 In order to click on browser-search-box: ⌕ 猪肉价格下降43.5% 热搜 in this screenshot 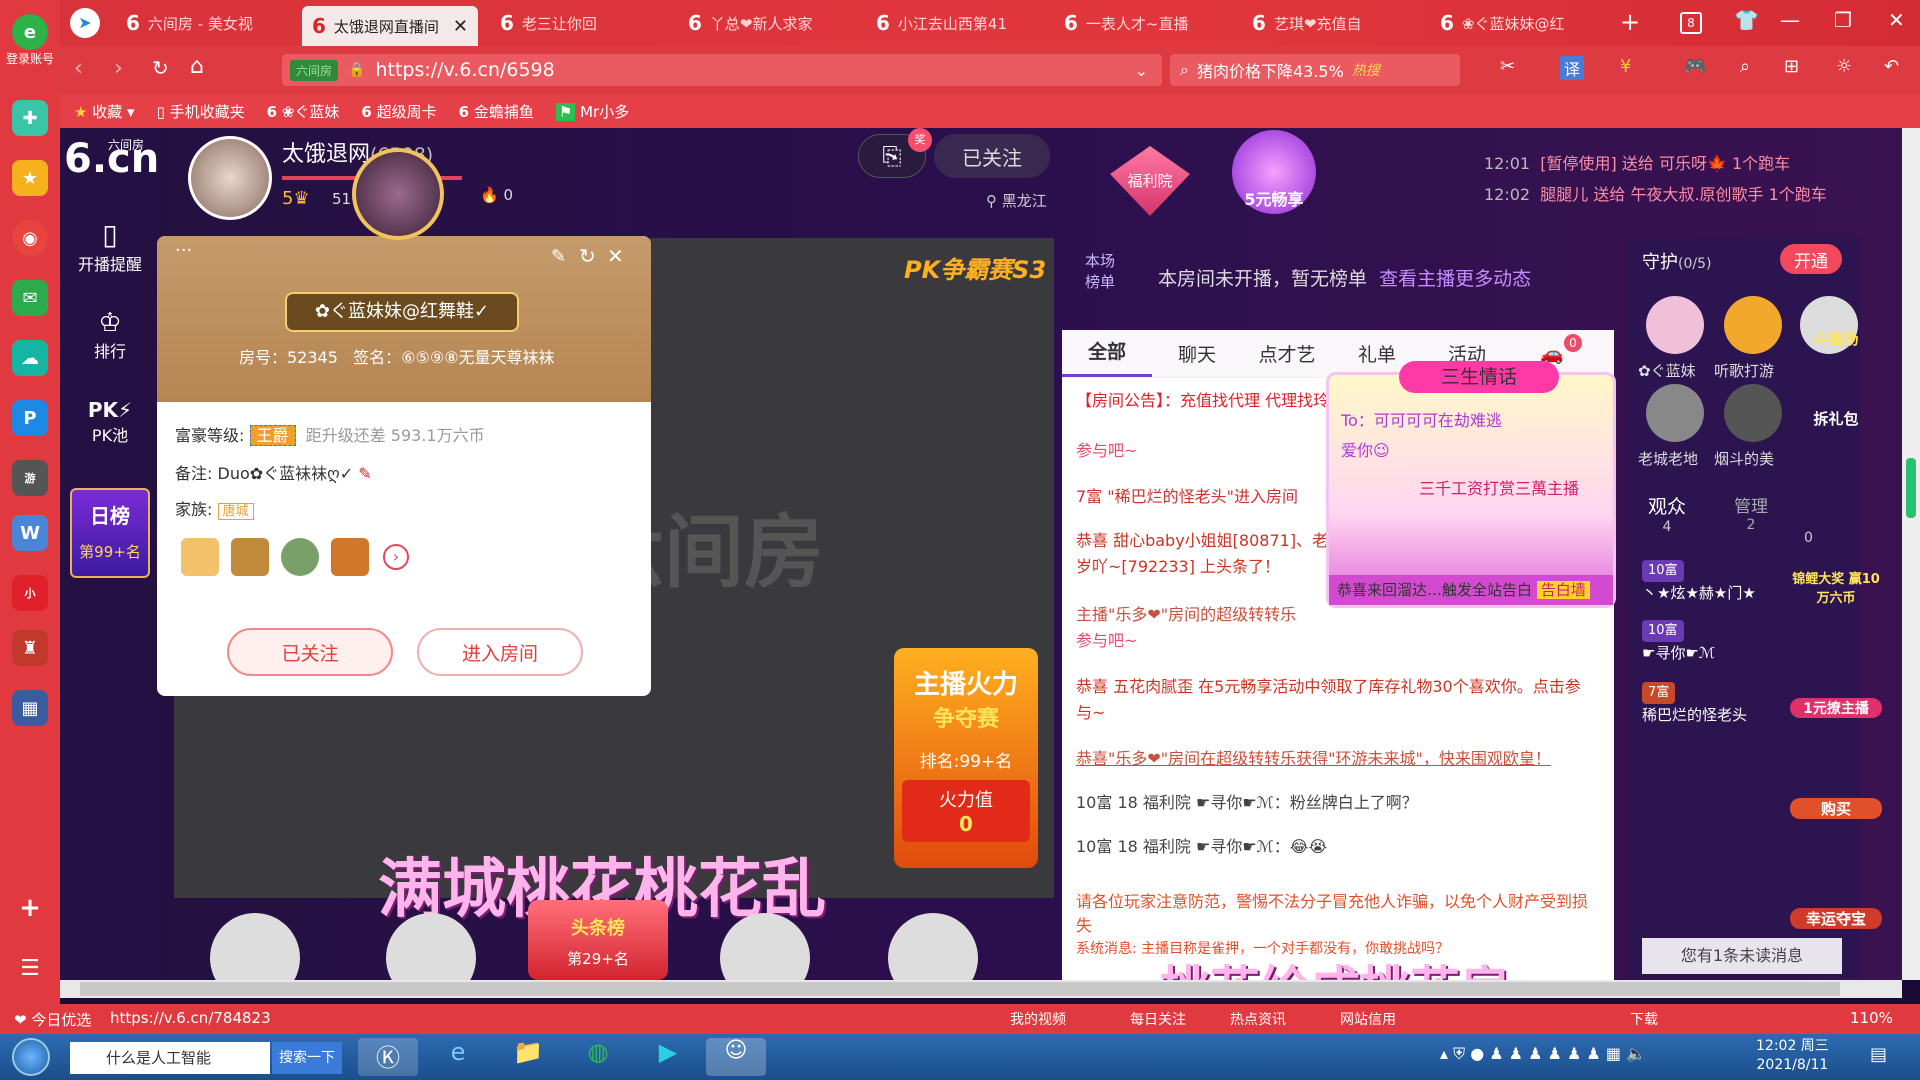, I will do `click(1315, 70)`.